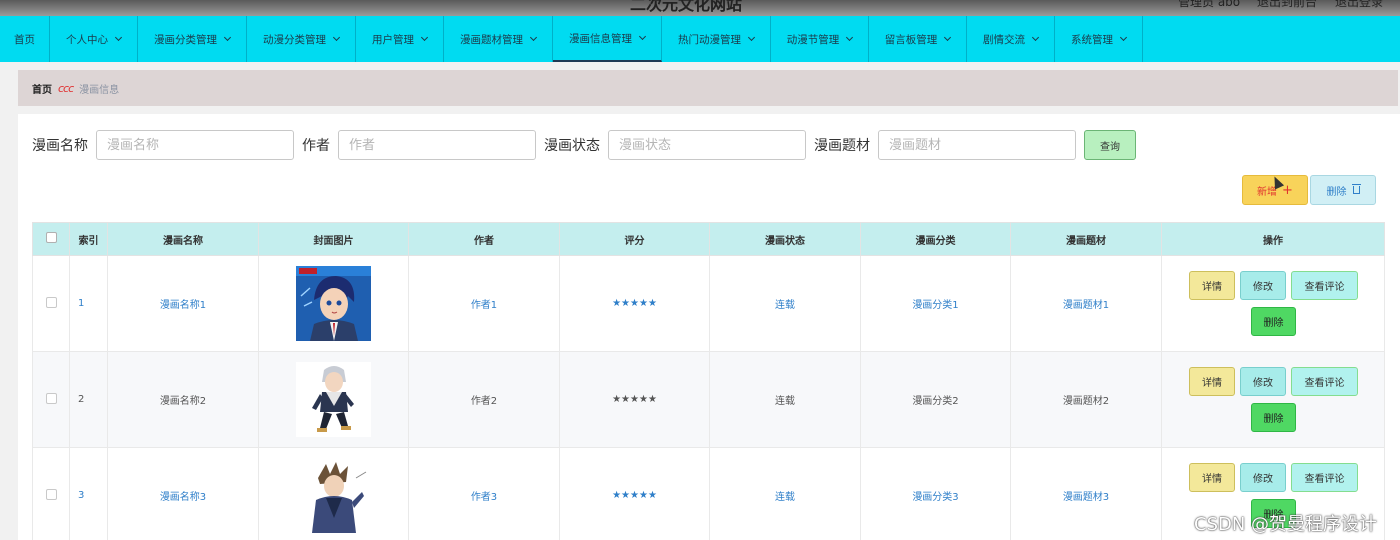  Describe the element at coordinates (66, 88) in the screenshot. I see `breadcrumb-separator: ccc` at that location.